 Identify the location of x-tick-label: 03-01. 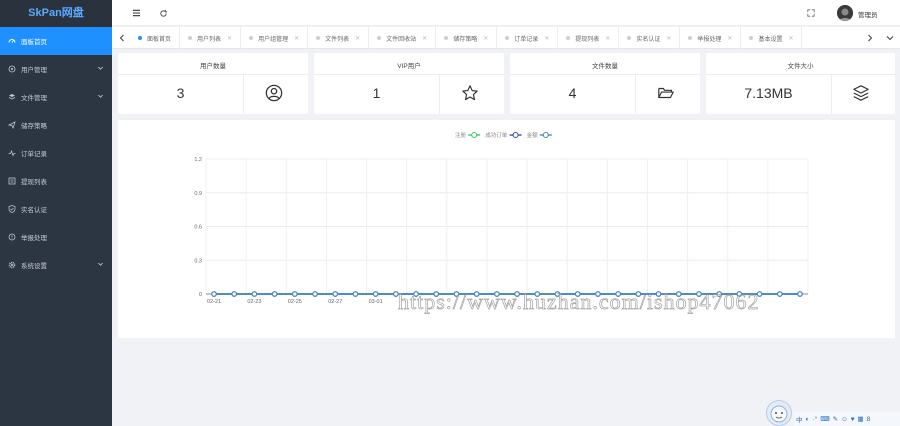
(376, 302).